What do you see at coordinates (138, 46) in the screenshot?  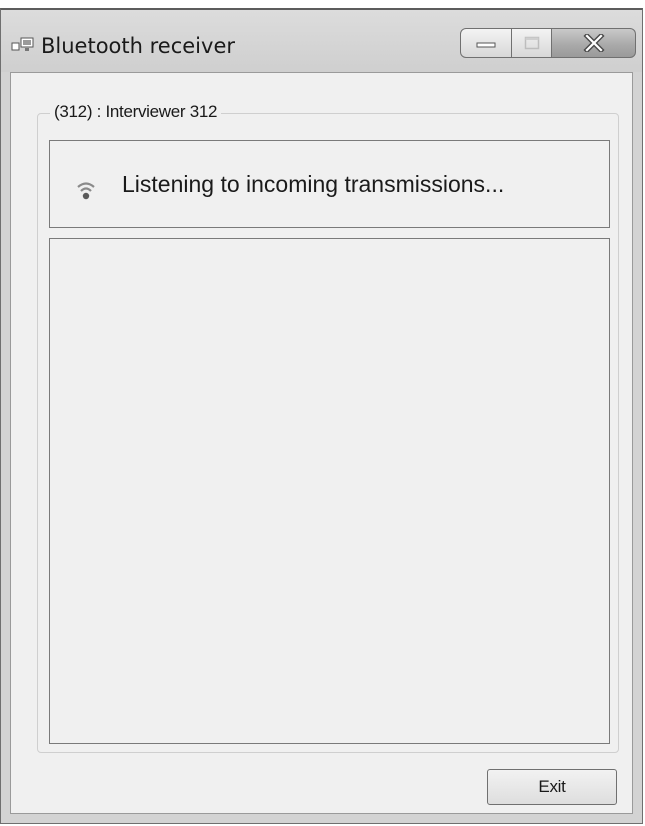 I see `window-title: Bluetooth receiver` at bounding box center [138, 46].